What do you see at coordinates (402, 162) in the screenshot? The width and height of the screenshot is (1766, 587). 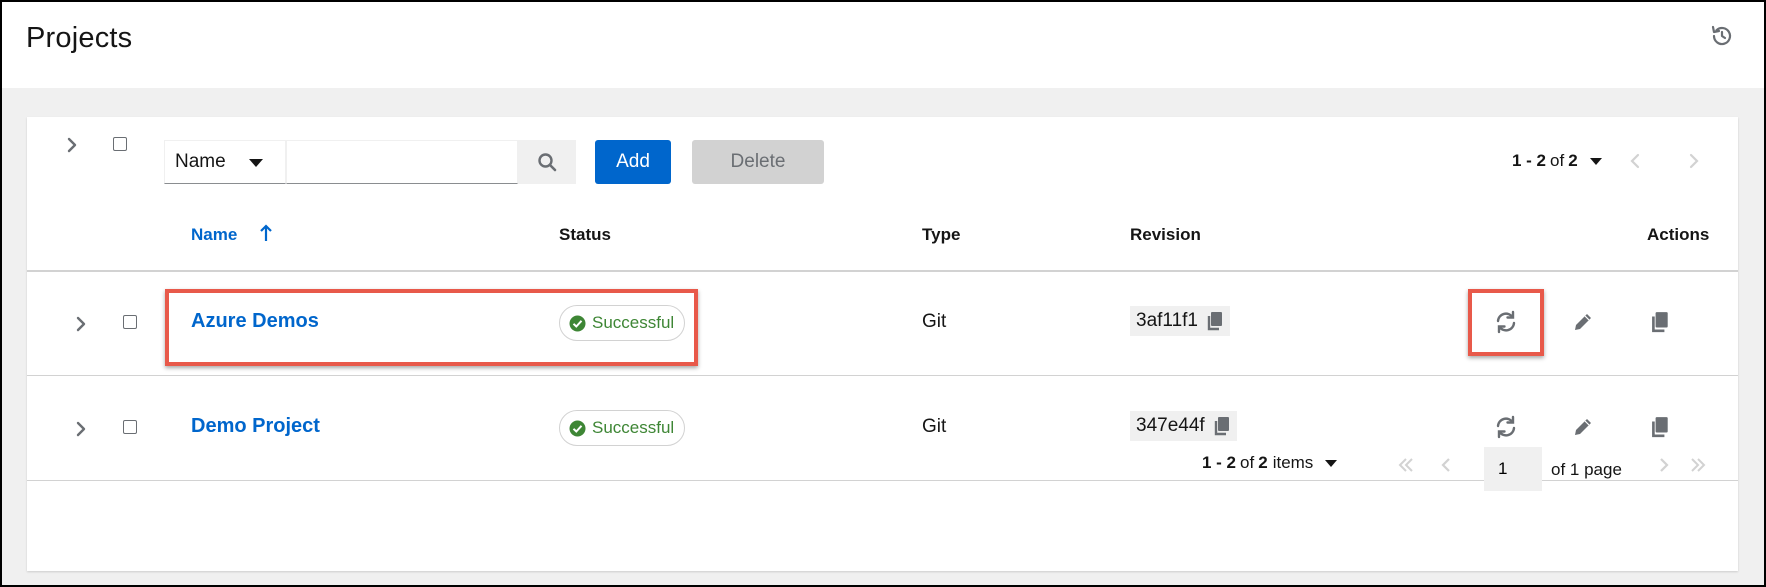 I see `search-input` at bounding box center [402, 162].